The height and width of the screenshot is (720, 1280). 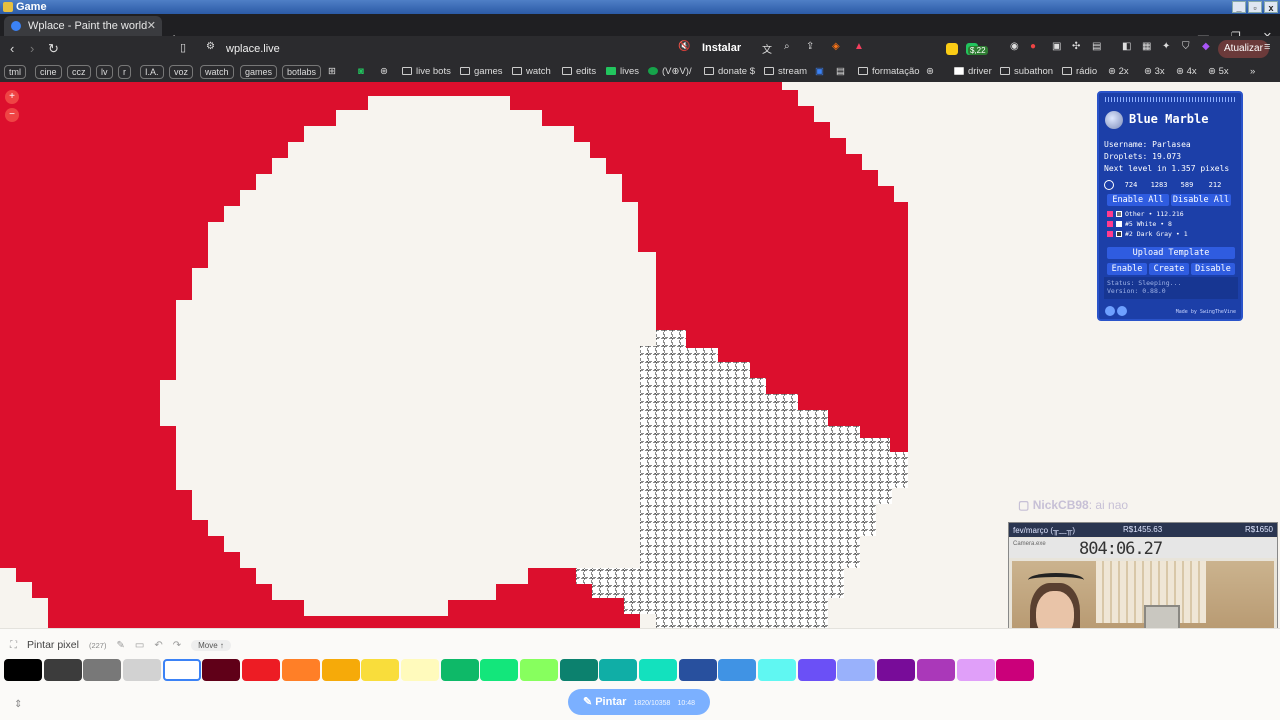 What do you see at coordinates (211, 645) in the screenshot?
I see `move-button: Move ↑` at bounding box center [211, 645].